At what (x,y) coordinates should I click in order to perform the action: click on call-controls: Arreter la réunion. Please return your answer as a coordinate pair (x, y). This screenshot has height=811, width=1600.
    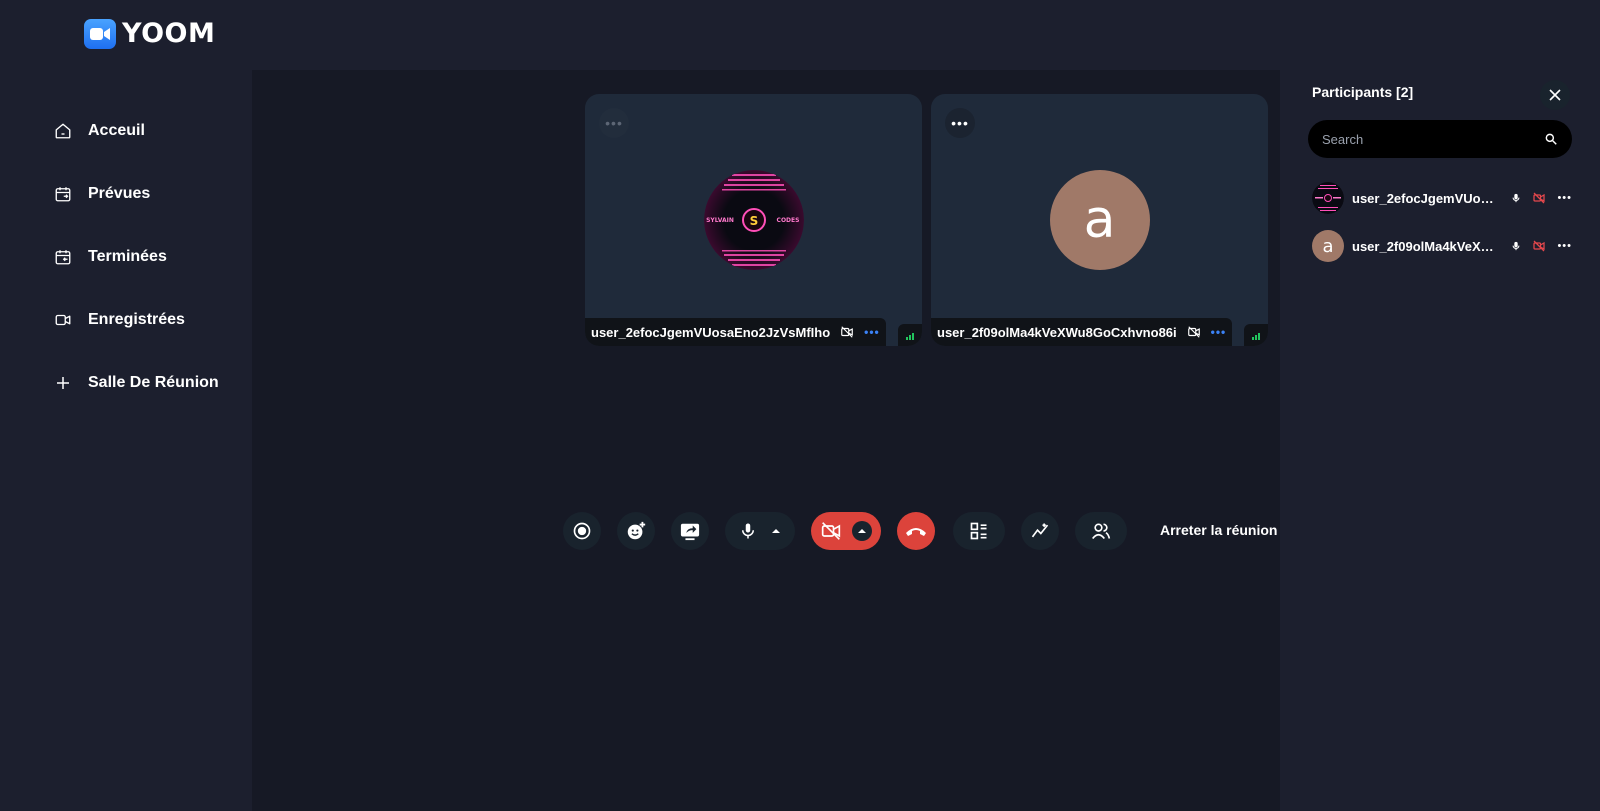
    Looking at the image, I should click on (766, 531).